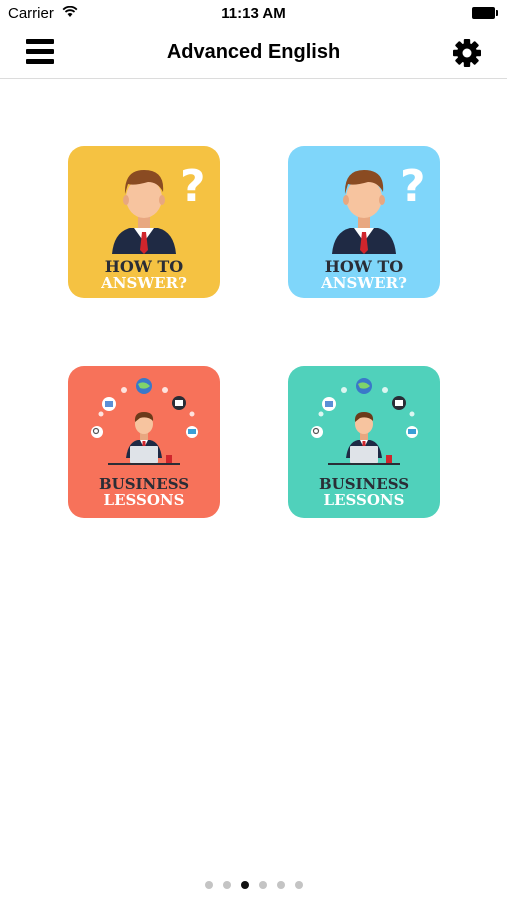 Image resolution: width=507 pixels, height=900 pixels. I want to click on navigation-bar: Advanced English, so click(253, 53).